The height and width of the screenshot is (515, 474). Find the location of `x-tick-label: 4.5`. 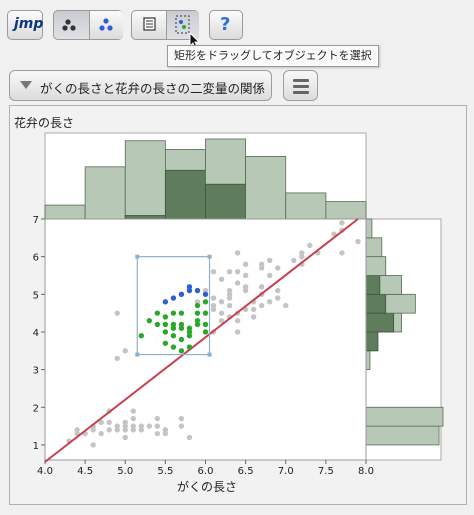

x-tick-label: 4.5 is located at coordinates (85, 471).